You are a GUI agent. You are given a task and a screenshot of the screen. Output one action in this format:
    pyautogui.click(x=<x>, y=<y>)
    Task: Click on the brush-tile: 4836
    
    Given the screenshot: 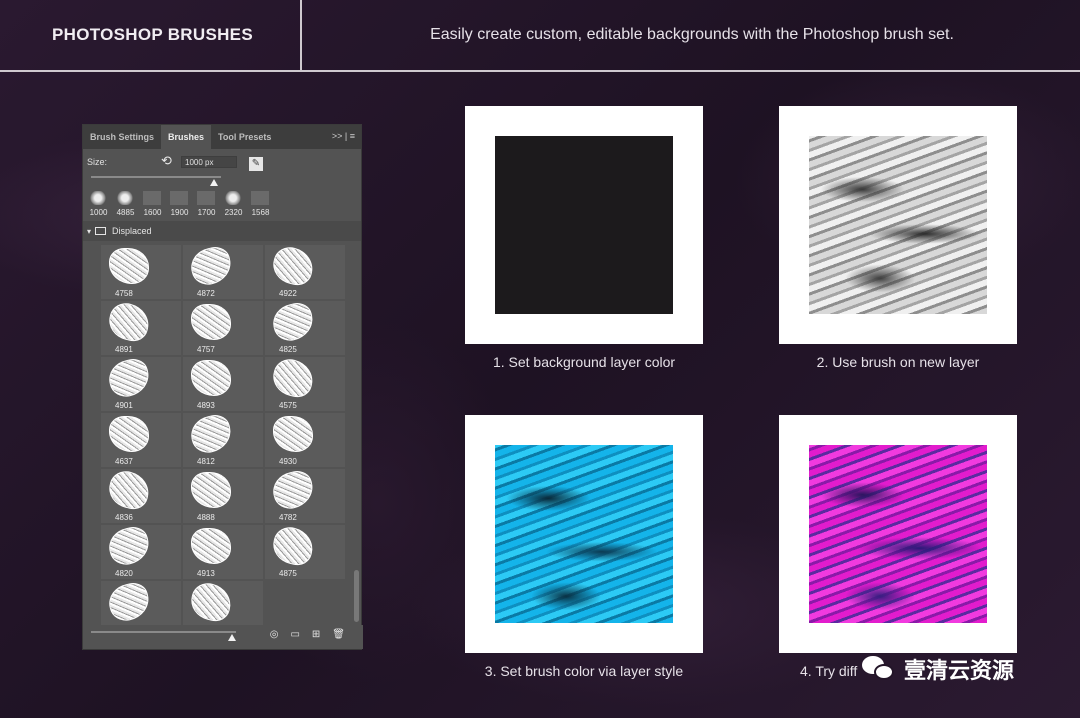 What is the action you would take?
    pyautogui.click(x=141, y=495)
    